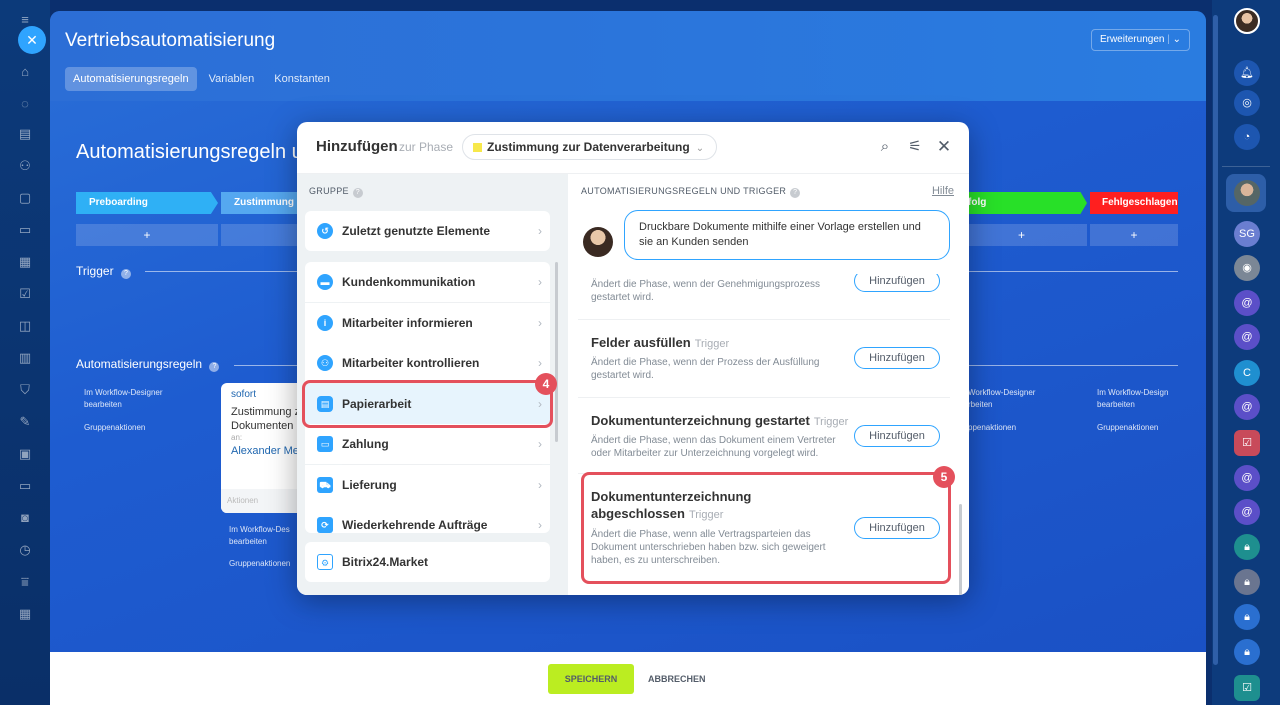  I want to click on group-item-customer-communication: ▬ Kundenkommunikation ›, so click(427, 282).